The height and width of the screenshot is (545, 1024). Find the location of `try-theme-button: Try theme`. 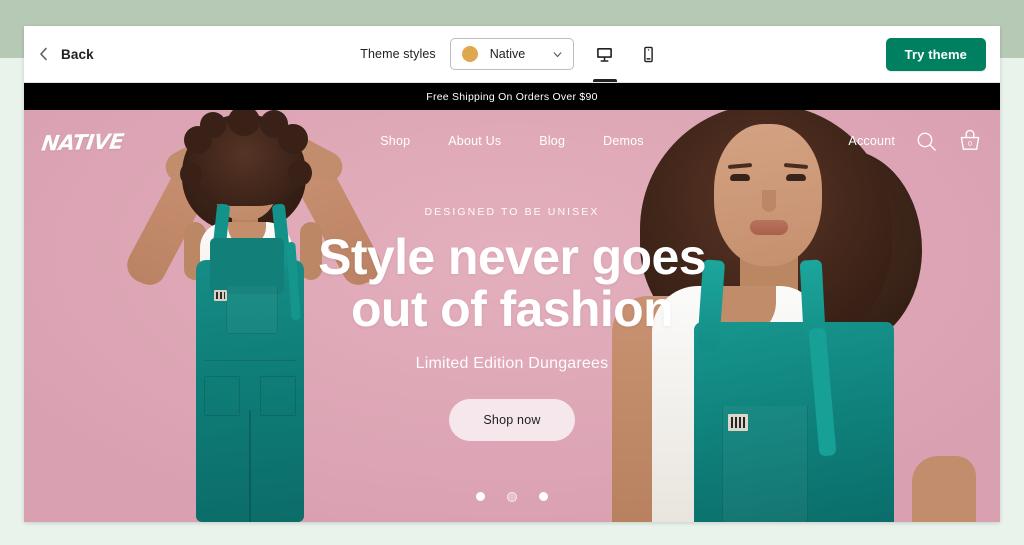

try-theme-button: Try theme is located at coordinates (935, 54).